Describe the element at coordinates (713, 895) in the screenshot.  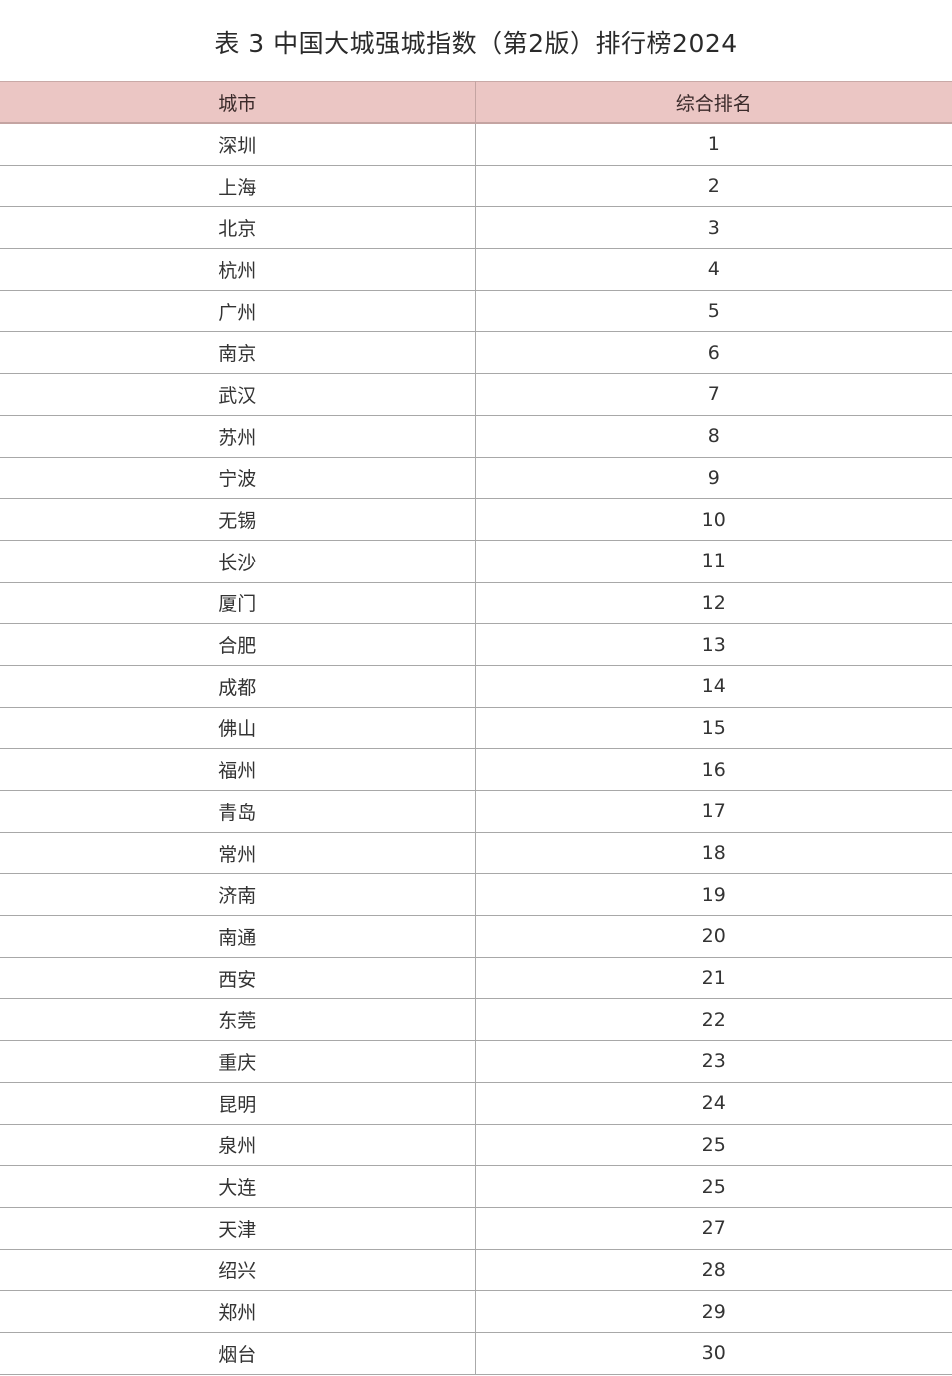
I see `rank-cell: 19` at that location.